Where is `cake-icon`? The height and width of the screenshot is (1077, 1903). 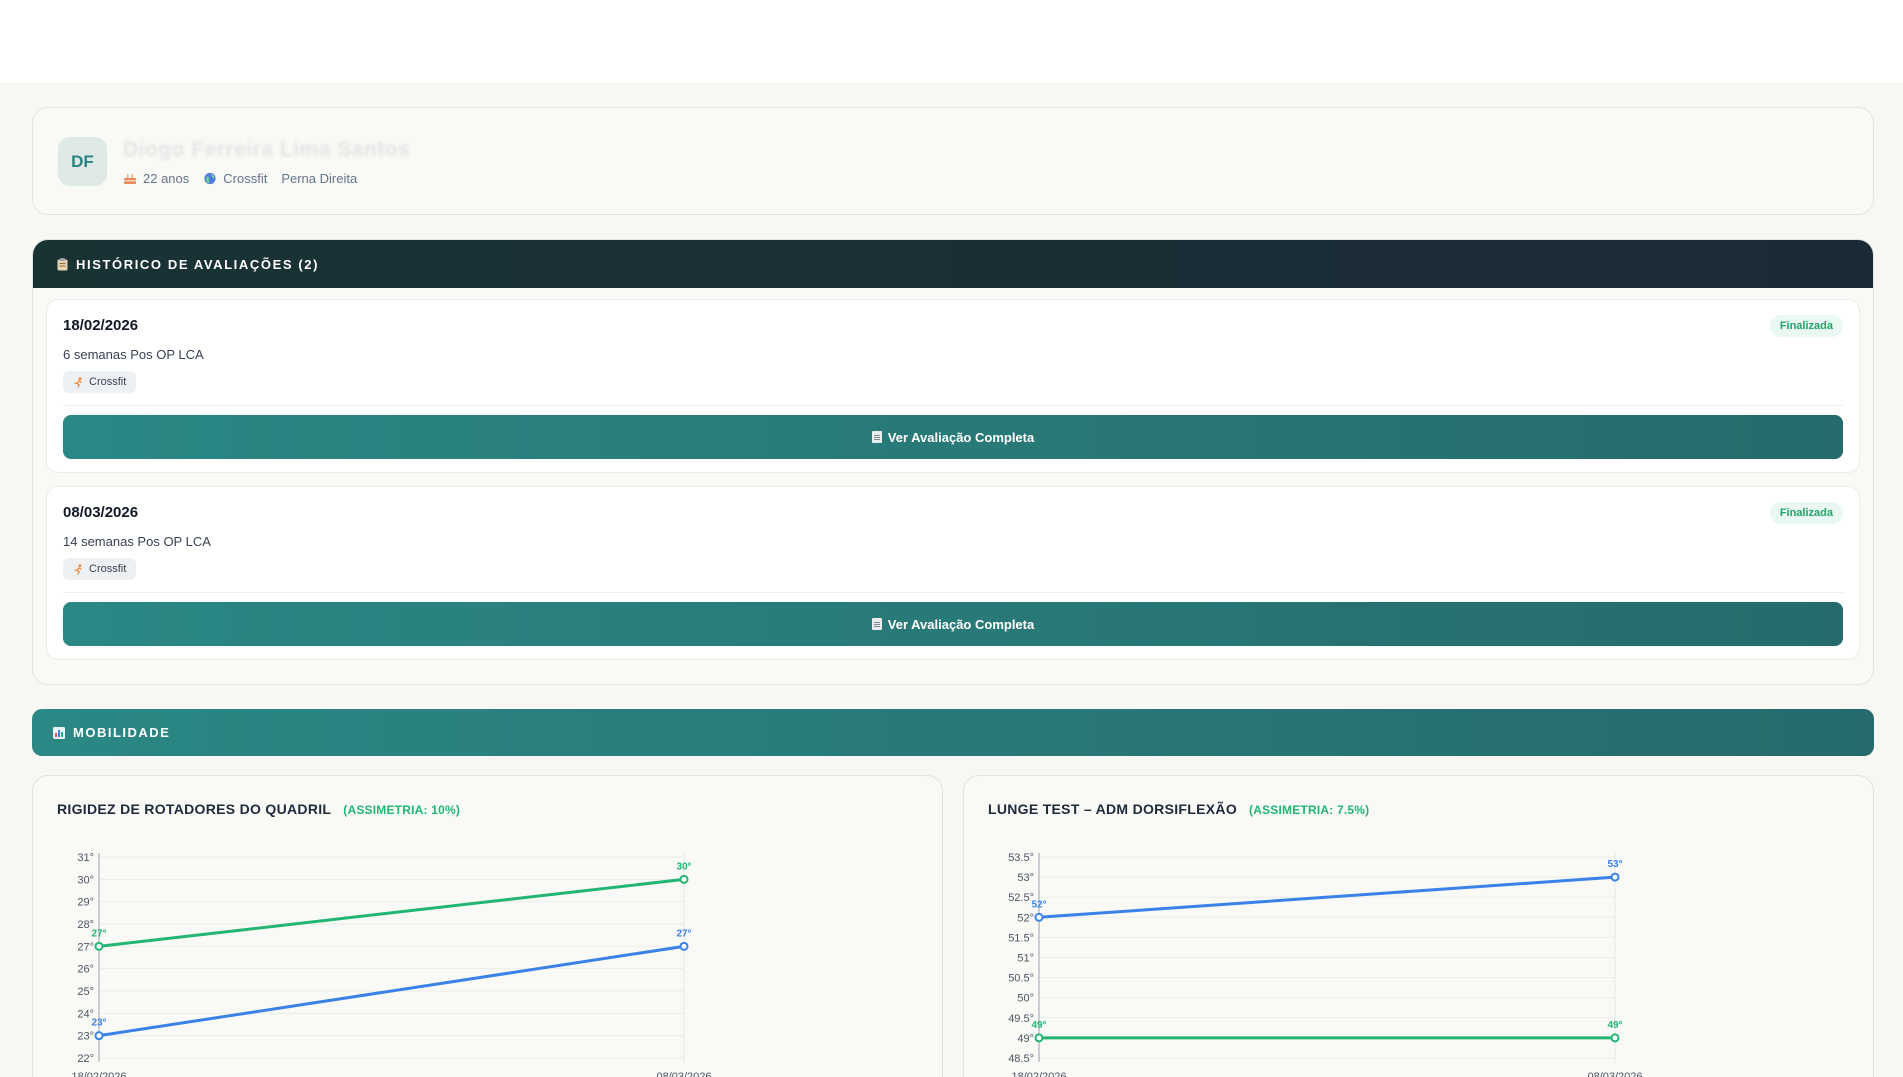
cake-icon is located at coordinates (130, 179).